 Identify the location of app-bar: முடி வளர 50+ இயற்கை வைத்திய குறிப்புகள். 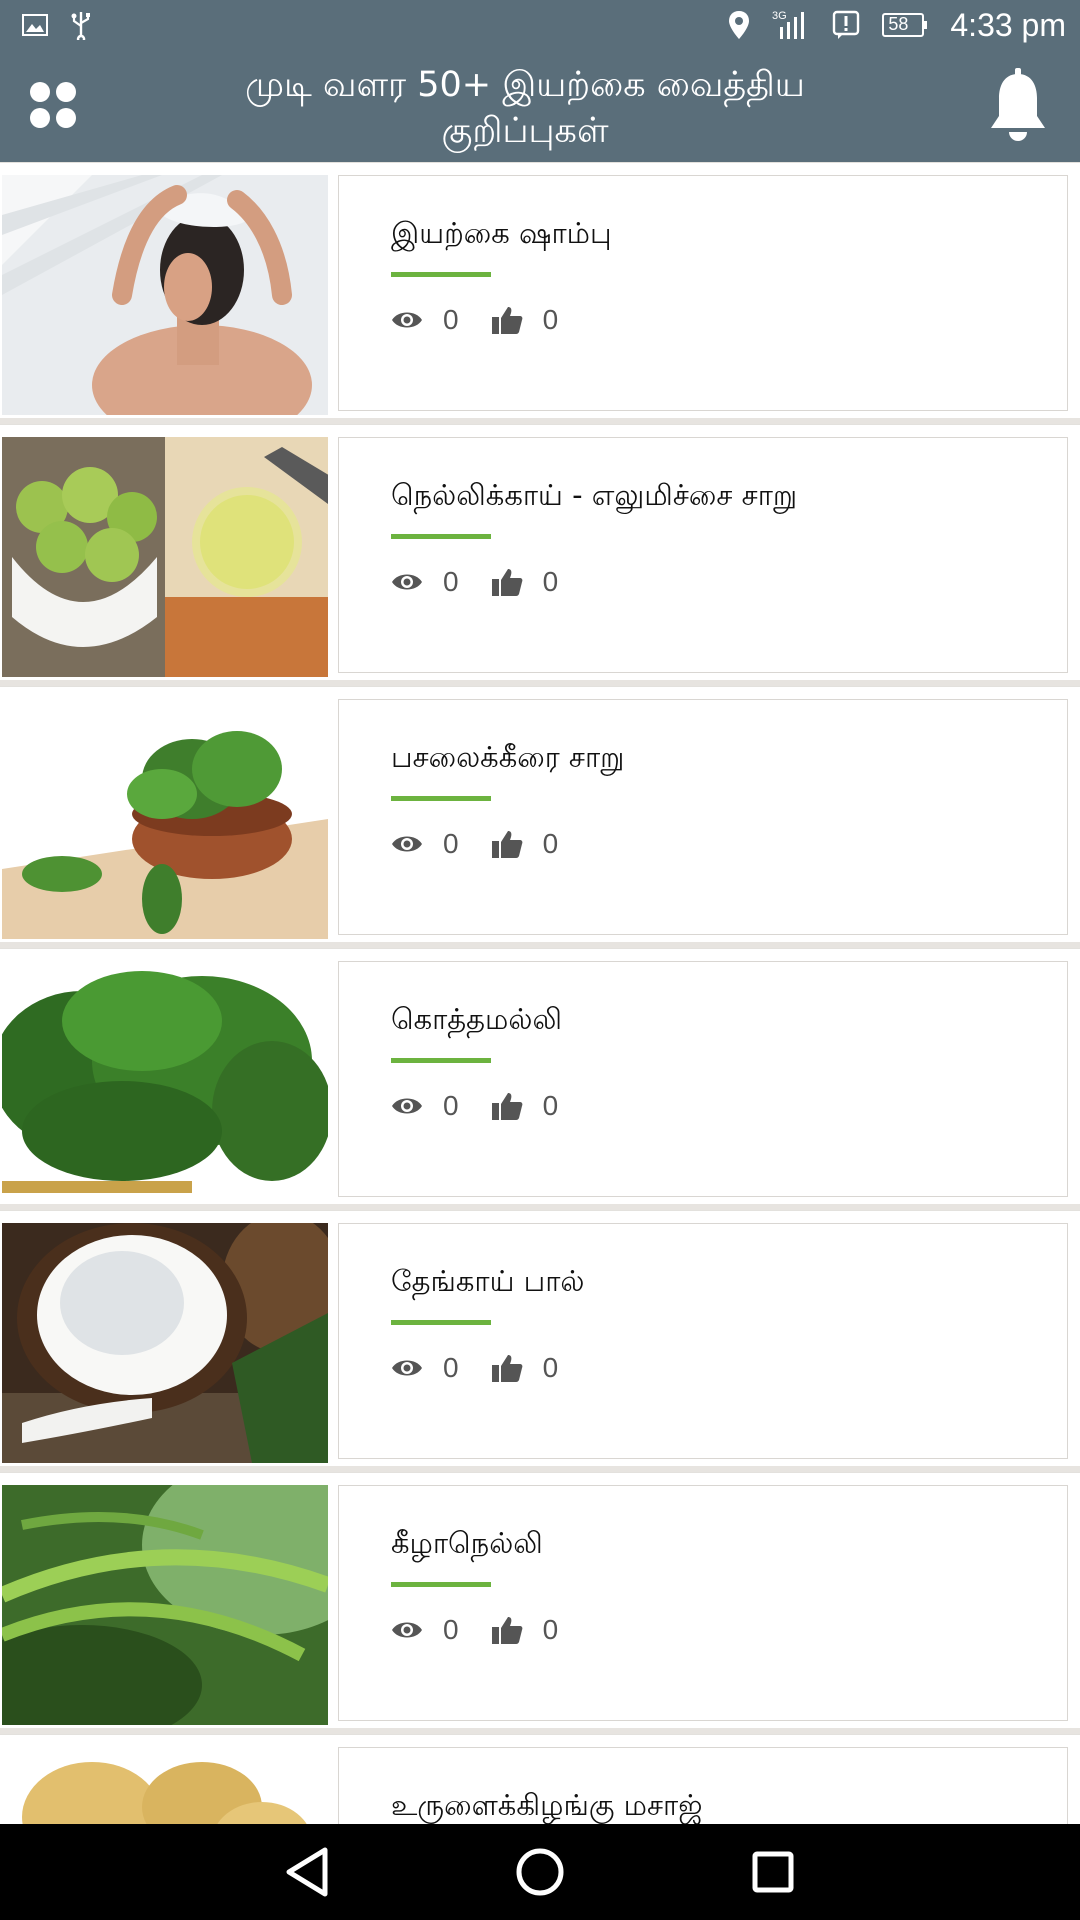
(540, 106).